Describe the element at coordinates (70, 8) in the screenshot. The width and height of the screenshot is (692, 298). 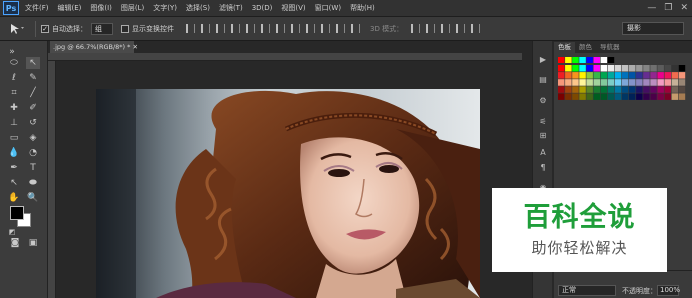
I see `menu-edit: 编辑(E)` at that location.